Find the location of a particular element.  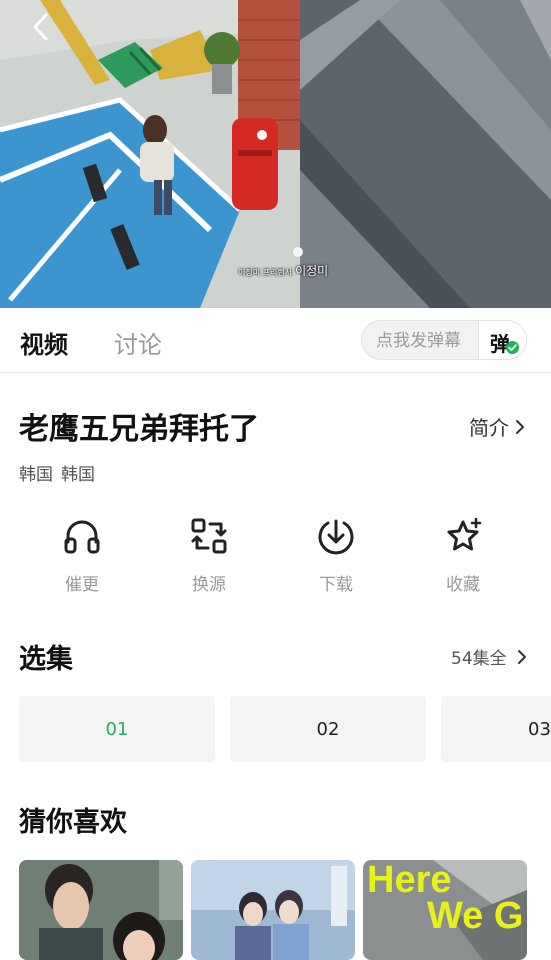

recommend-poster-3: Here We G is located at coordinates (445, 910).